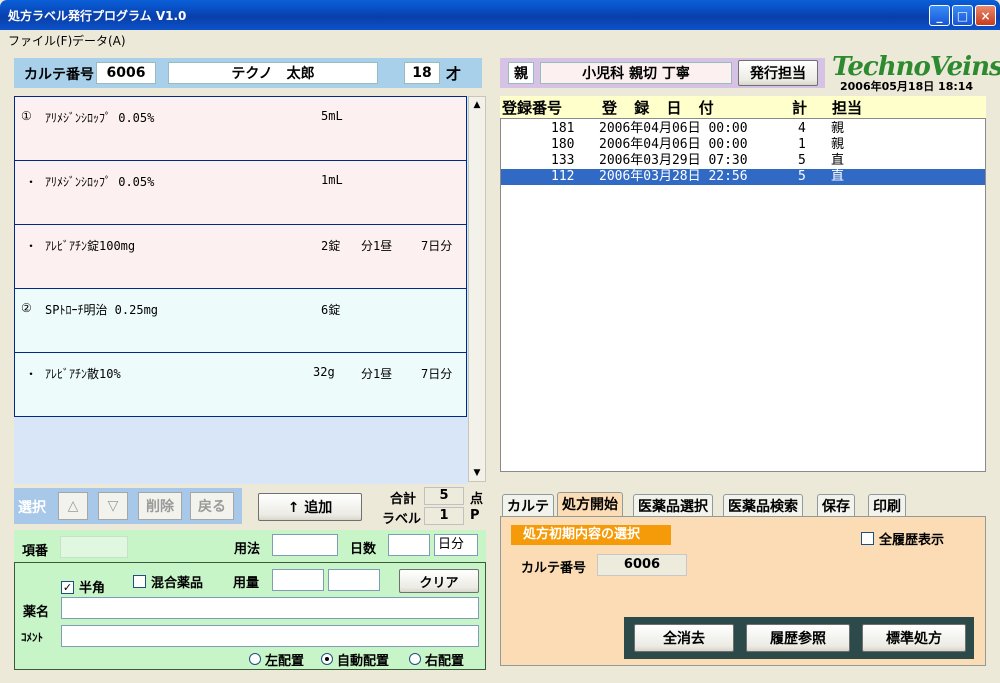 Image resolution: width=1000 pixels, height=683 pixels. What do you see at coordinates (939, 15) in the screenshot?
I see `minimize-button: _` at bounding box center [939, 15].